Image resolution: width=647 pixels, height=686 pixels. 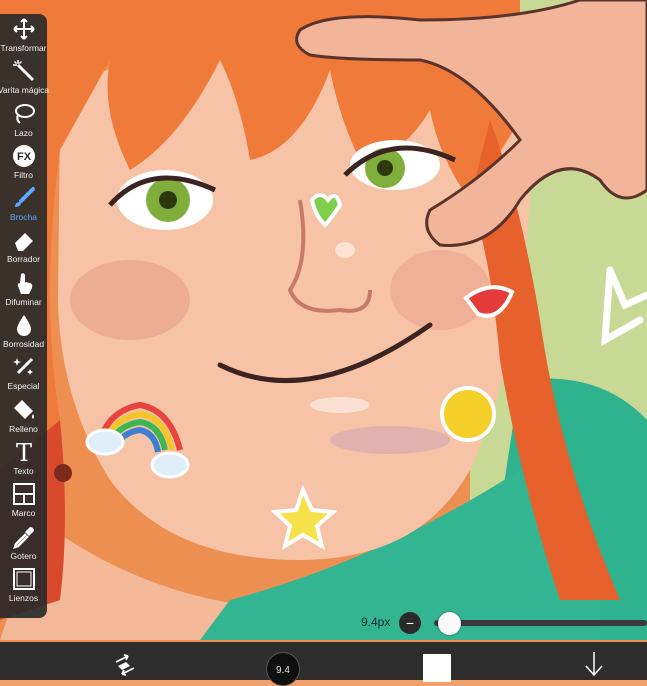 I want to click on svg-text: T, so click(x=23, y=452).